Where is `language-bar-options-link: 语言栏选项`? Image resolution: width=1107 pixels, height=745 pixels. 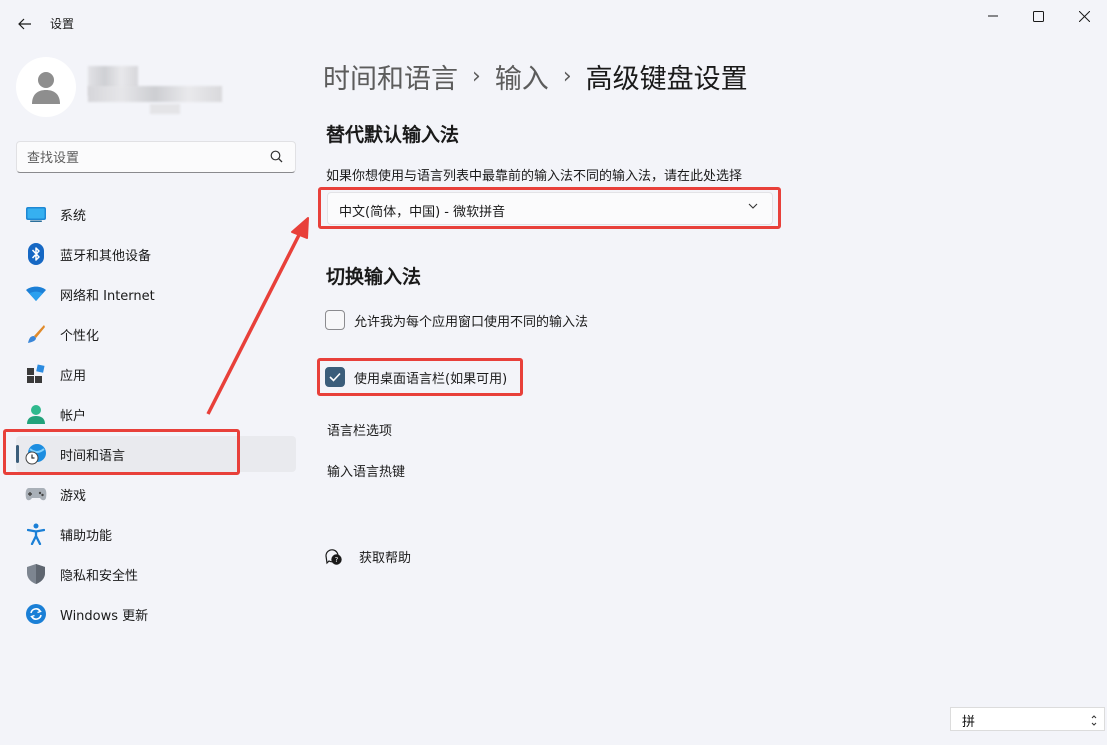 language-bar-options-link: 语言栏选项 is located at coordinates (359, 429).